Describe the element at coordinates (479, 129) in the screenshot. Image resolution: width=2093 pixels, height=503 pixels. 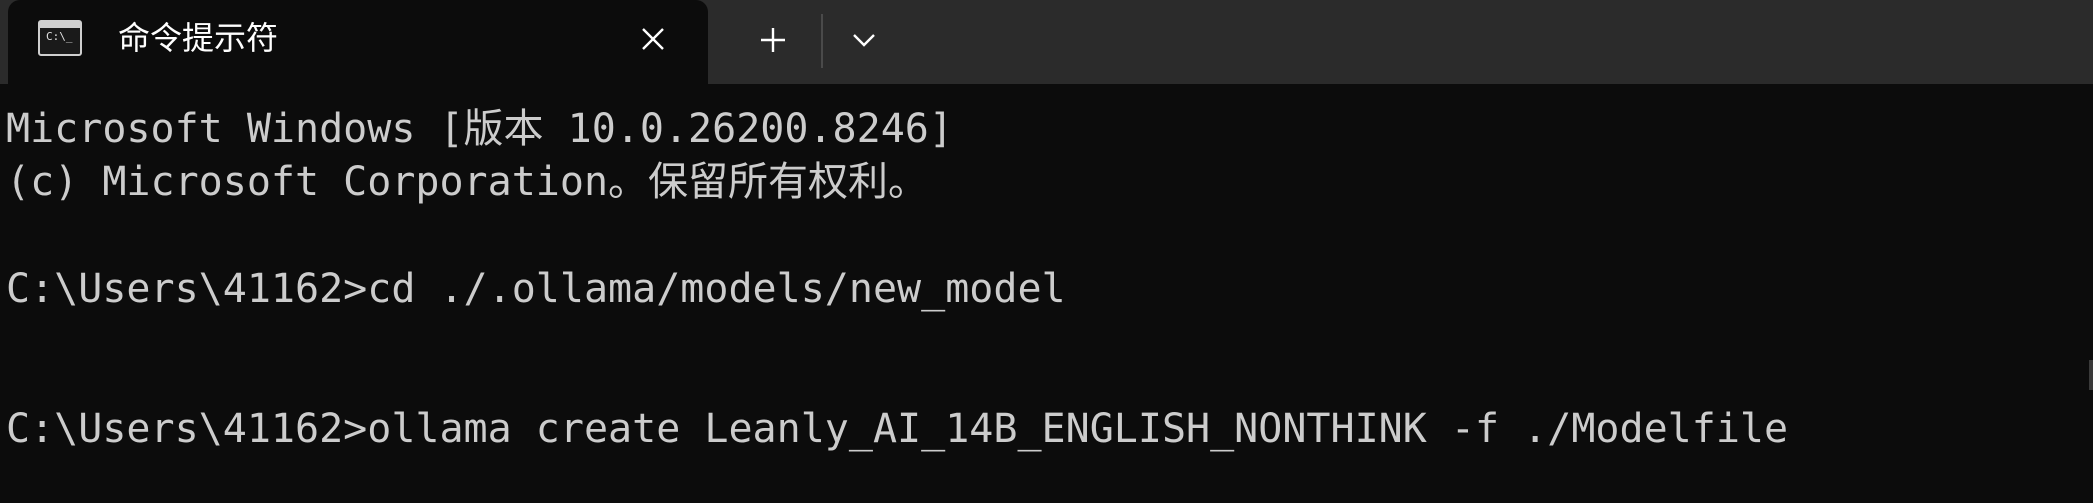
I see `console-line-version: Microsoft Windows [版本 10.0.26200.8246]` at that location.